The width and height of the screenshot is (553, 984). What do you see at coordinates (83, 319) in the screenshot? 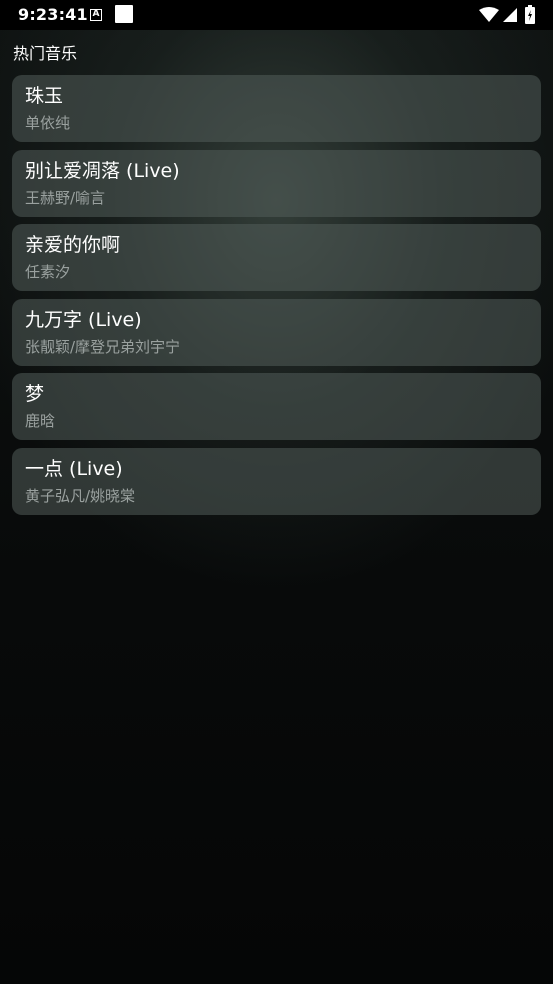
I see `song-title: 九万字 (Live)` at bounding box center [83, 319].